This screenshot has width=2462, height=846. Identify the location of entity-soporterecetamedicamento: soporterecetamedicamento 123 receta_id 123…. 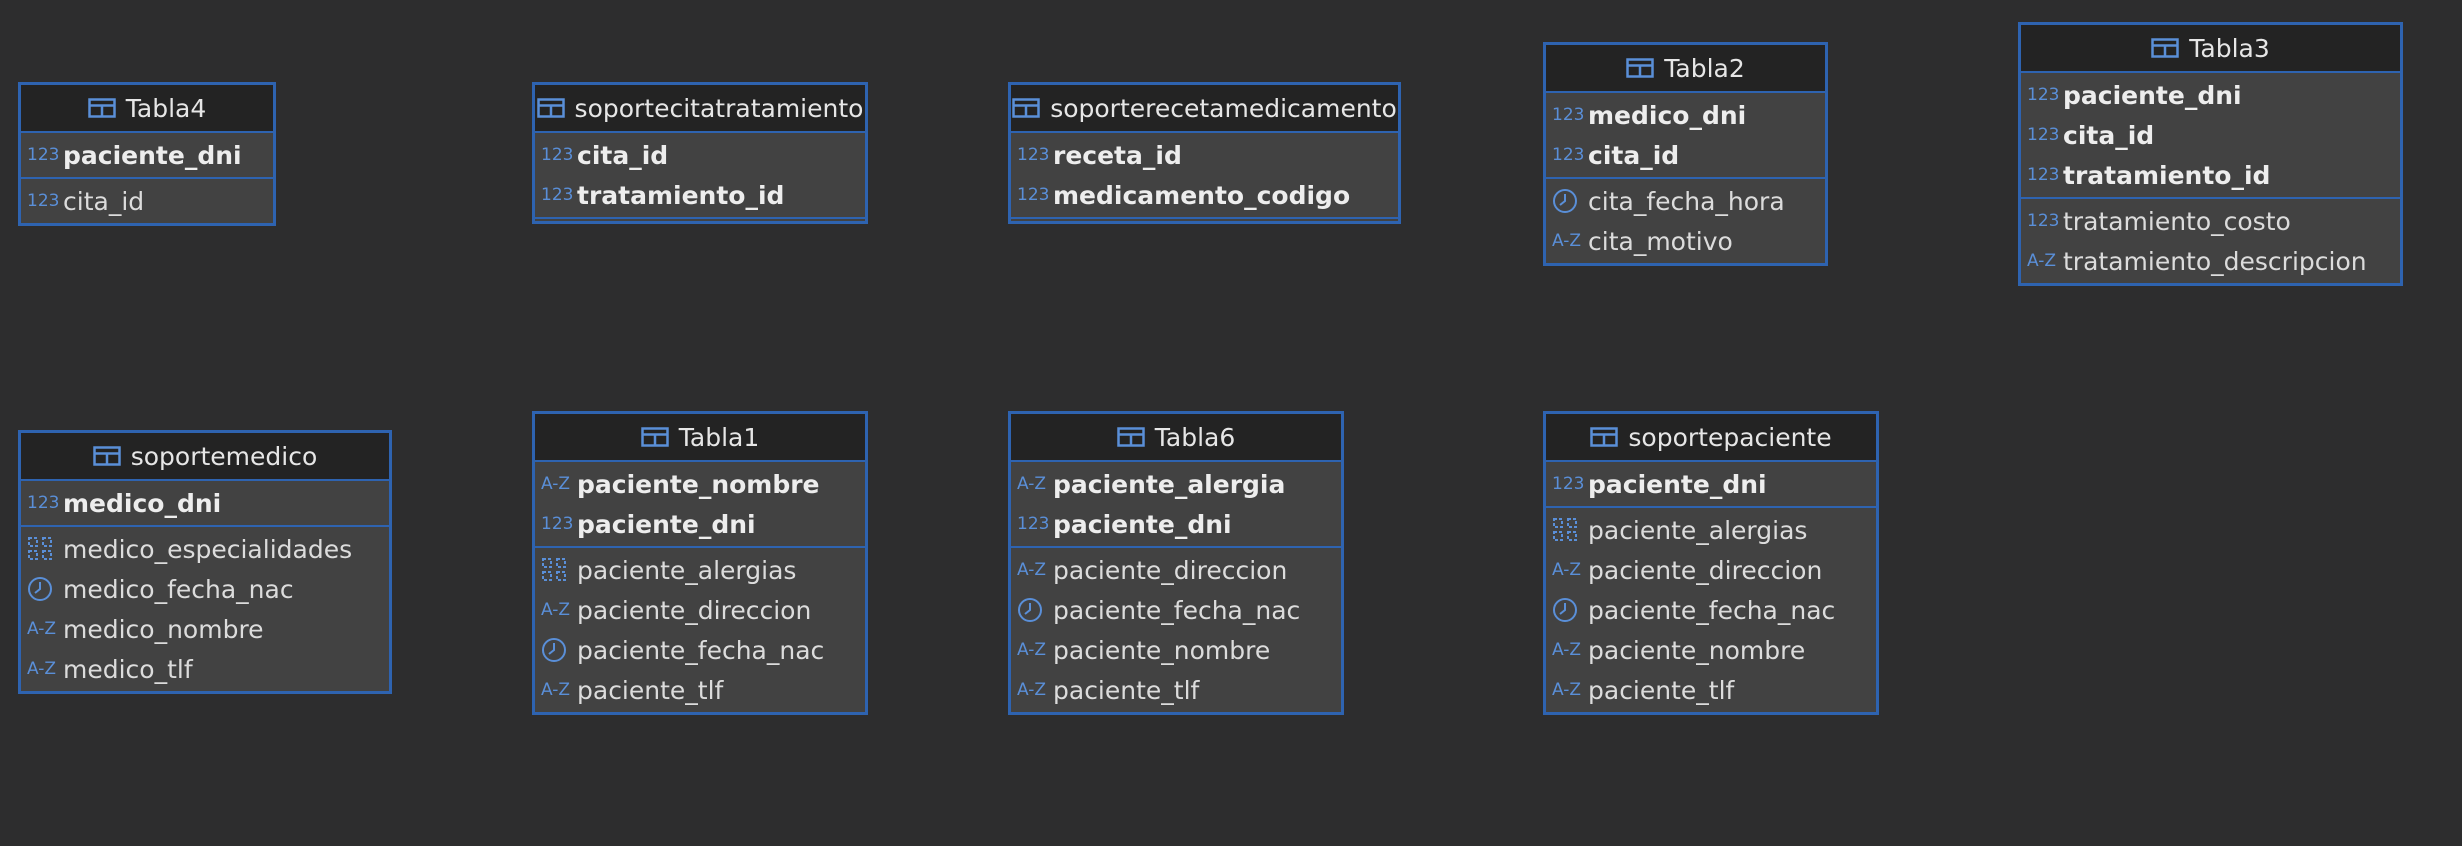
(1204, 153).